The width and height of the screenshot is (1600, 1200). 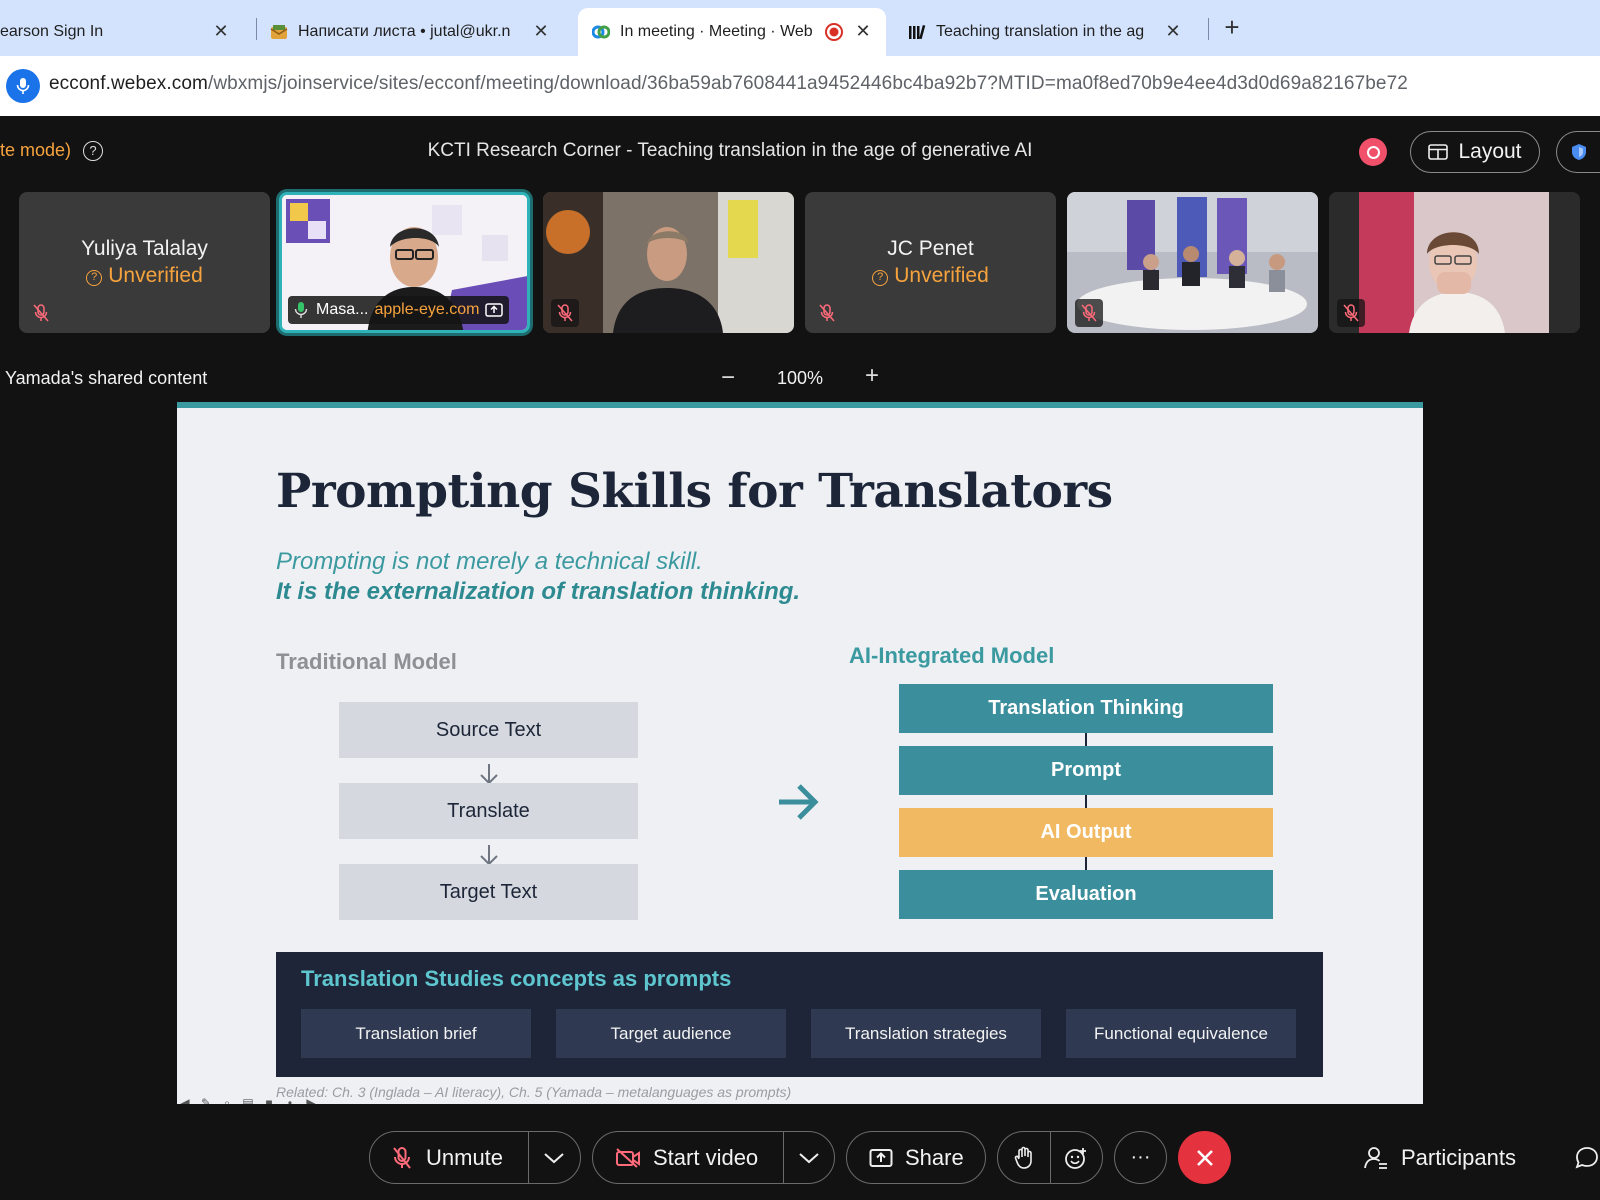 What do you see at coordinates (934, 1157) in the screenshot?
I see `share-label: Share` at bounding box center [934, 1157].